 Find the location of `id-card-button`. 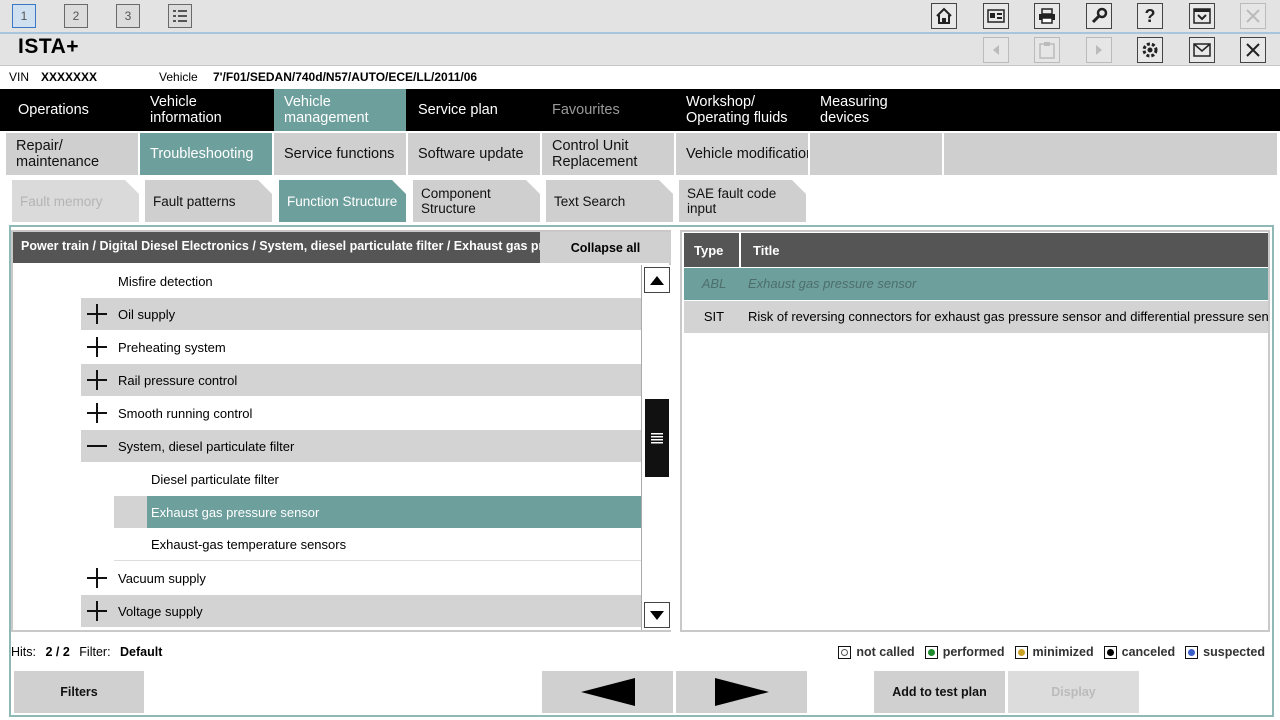

id-card-button is located at coordinates (996, 16).